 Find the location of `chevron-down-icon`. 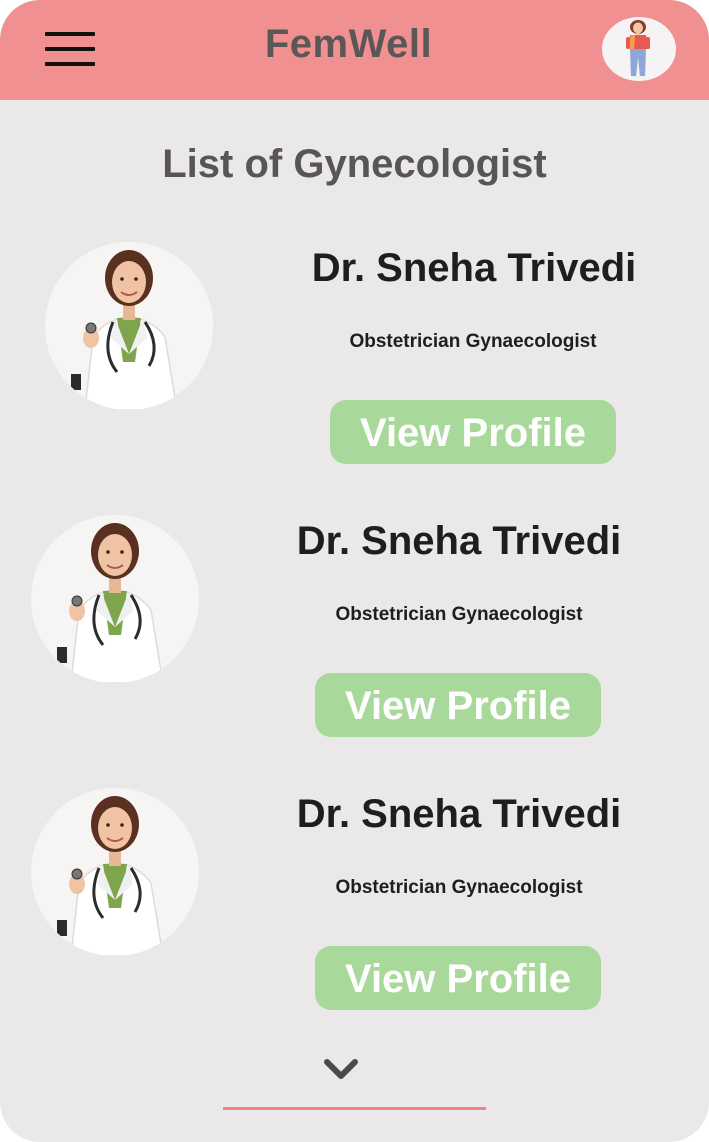

chevron-down-icon is located at coordinates (341, 1069).